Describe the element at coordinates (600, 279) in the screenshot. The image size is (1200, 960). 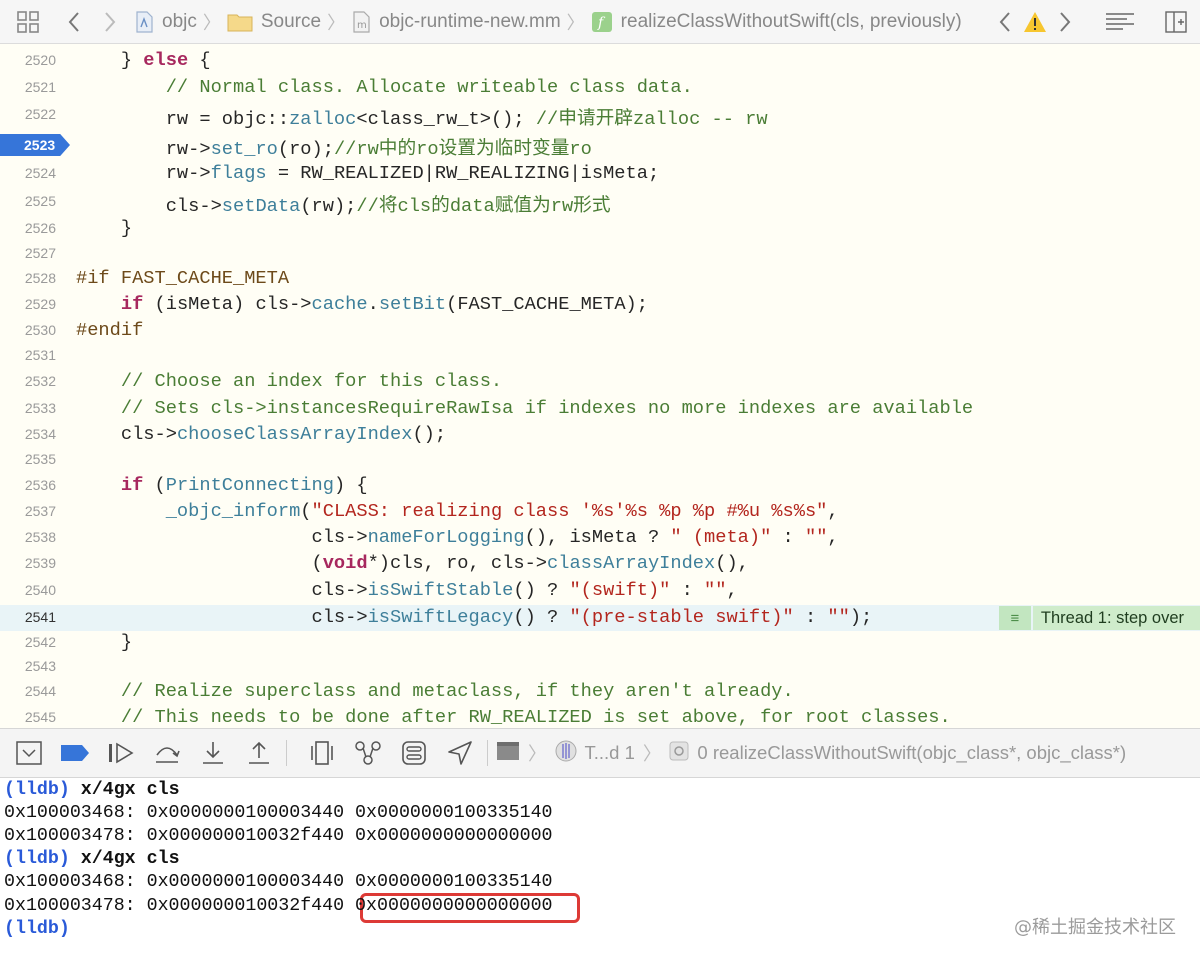
I see `code-line: 2528 #if FAST_CACHE_META` at that location.